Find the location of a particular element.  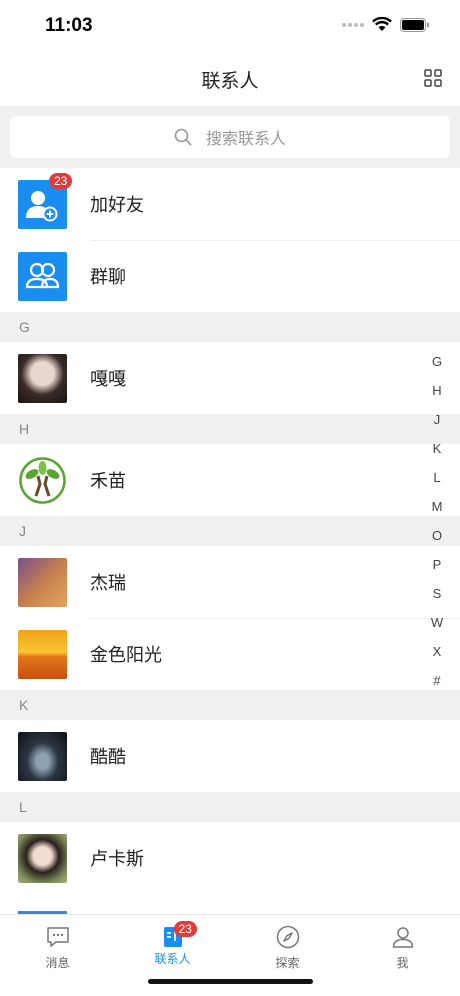

contact-name: 金色阳光 is located at coordinates (126, 655).